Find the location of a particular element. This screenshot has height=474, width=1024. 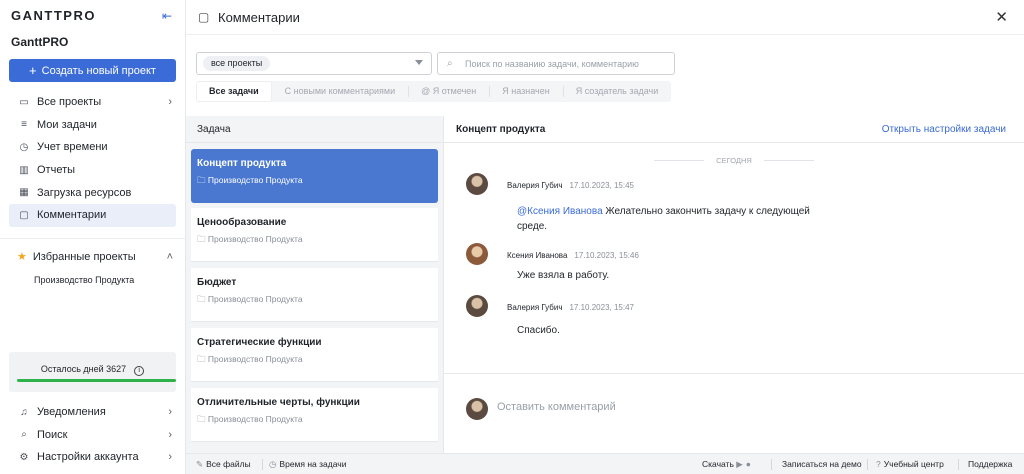

sidebar-item-label: Уведомления is located at coordinates (71, 412).